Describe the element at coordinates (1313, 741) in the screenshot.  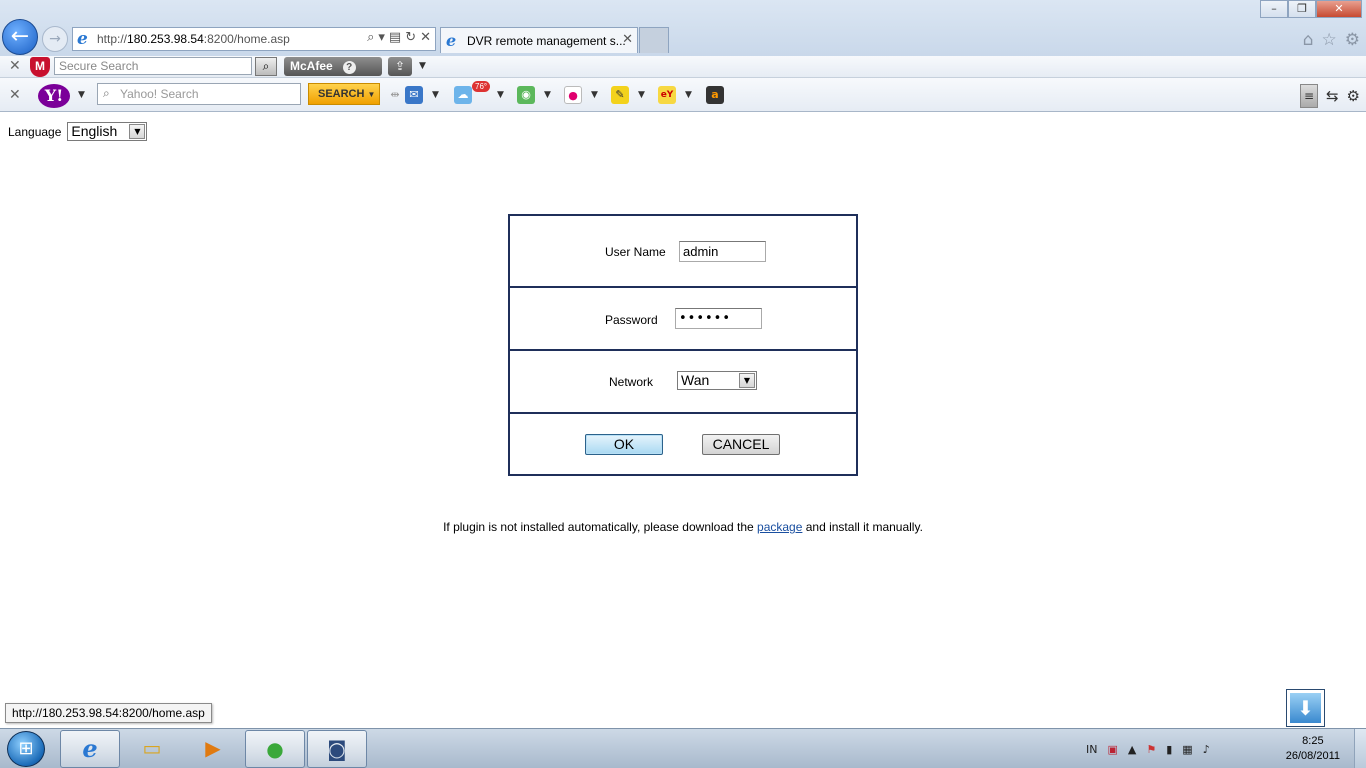
I see `clock-time: 8:25` at that location.